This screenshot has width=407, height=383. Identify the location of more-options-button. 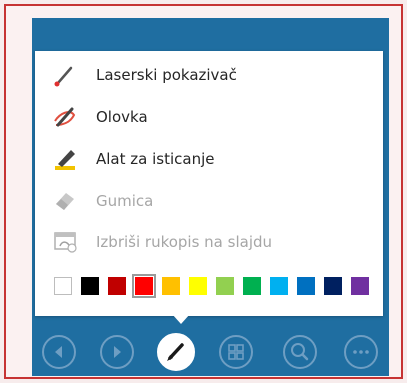
(361, 352).